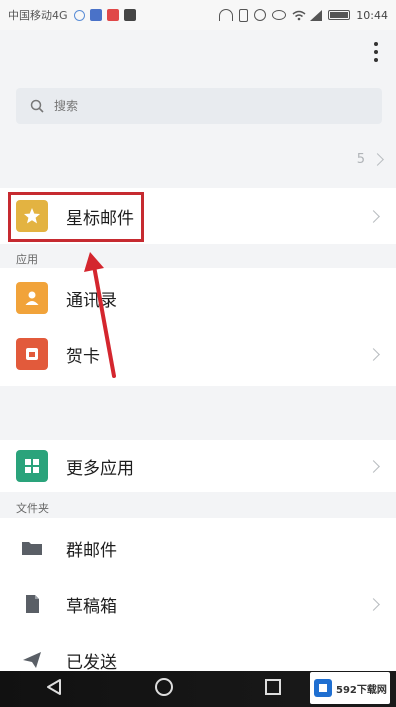 The height and width of the screenshot is (707, 396). What do you see at coordinates (32, 508) in the screenshot?
I see `section-label-folders: 文件夹` at bounding box center [32, 508].